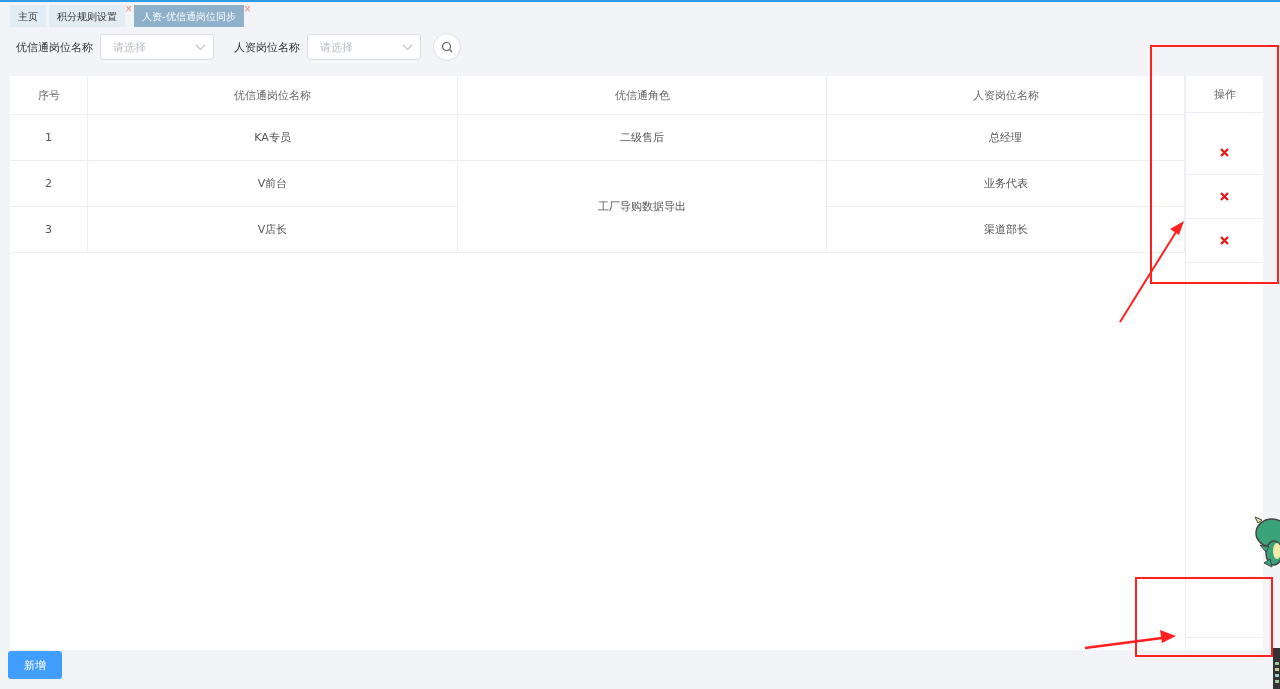 The height and width of the screenshot is (689, 1280). What do you see at coordinates (48, 137) in the screenshot?
I see `table-cell: 1` at bounding box center [48, 137].